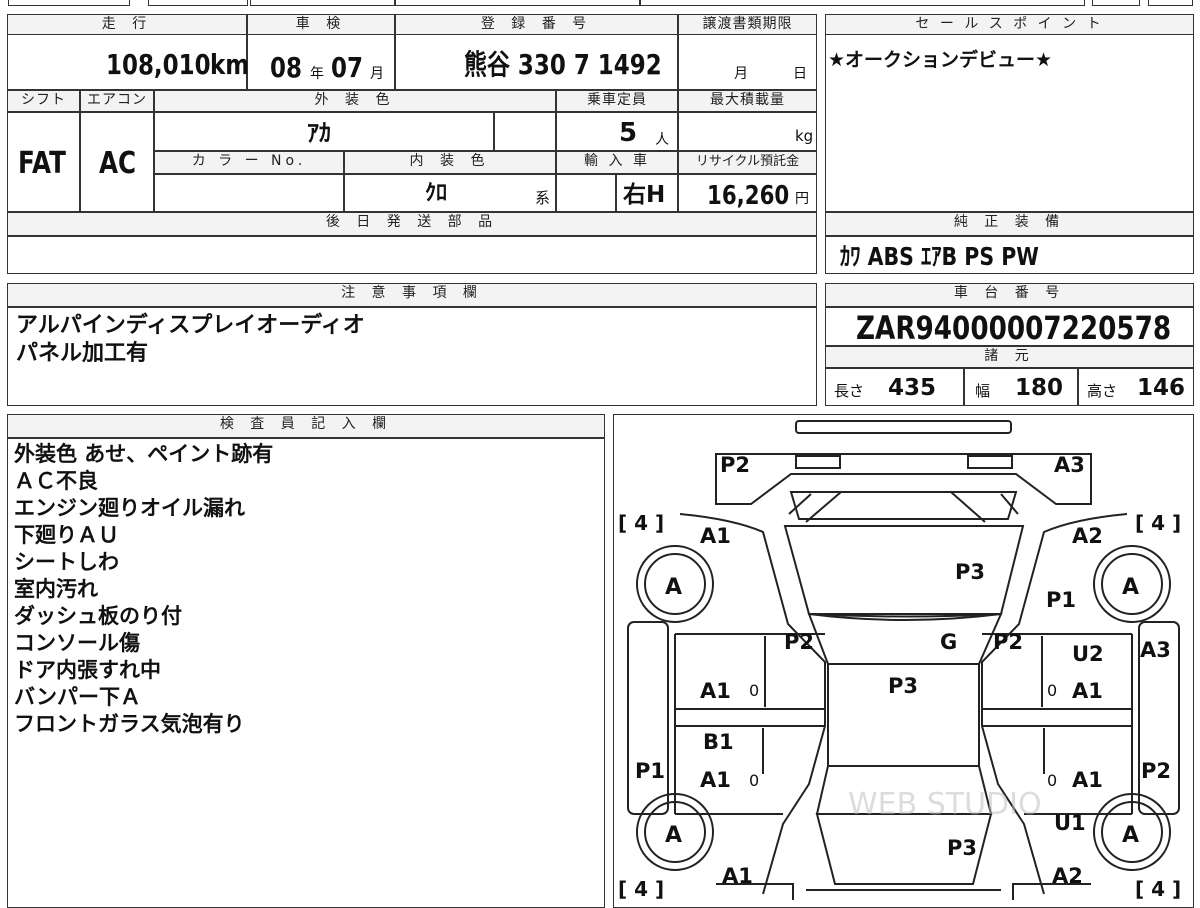  I want to click on recycle-cell: 16,260 円, so click(747, 193).